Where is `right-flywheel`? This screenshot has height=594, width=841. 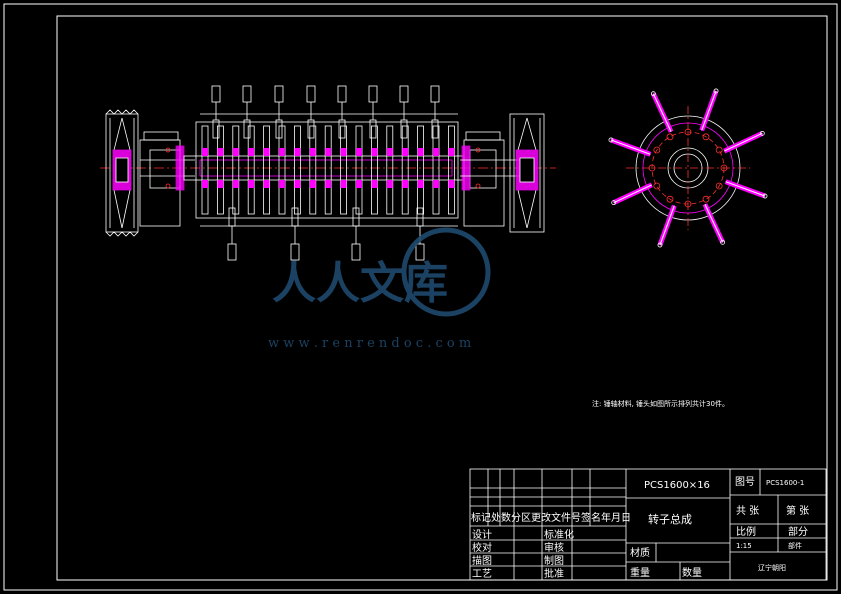 right-flywheel is located at coordinates (527, 173).